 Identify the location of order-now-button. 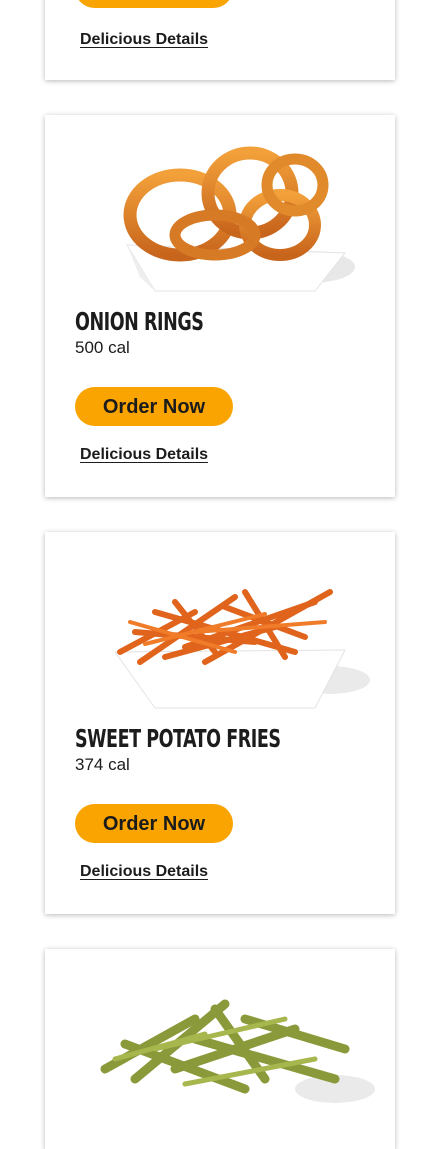
(154, 4).